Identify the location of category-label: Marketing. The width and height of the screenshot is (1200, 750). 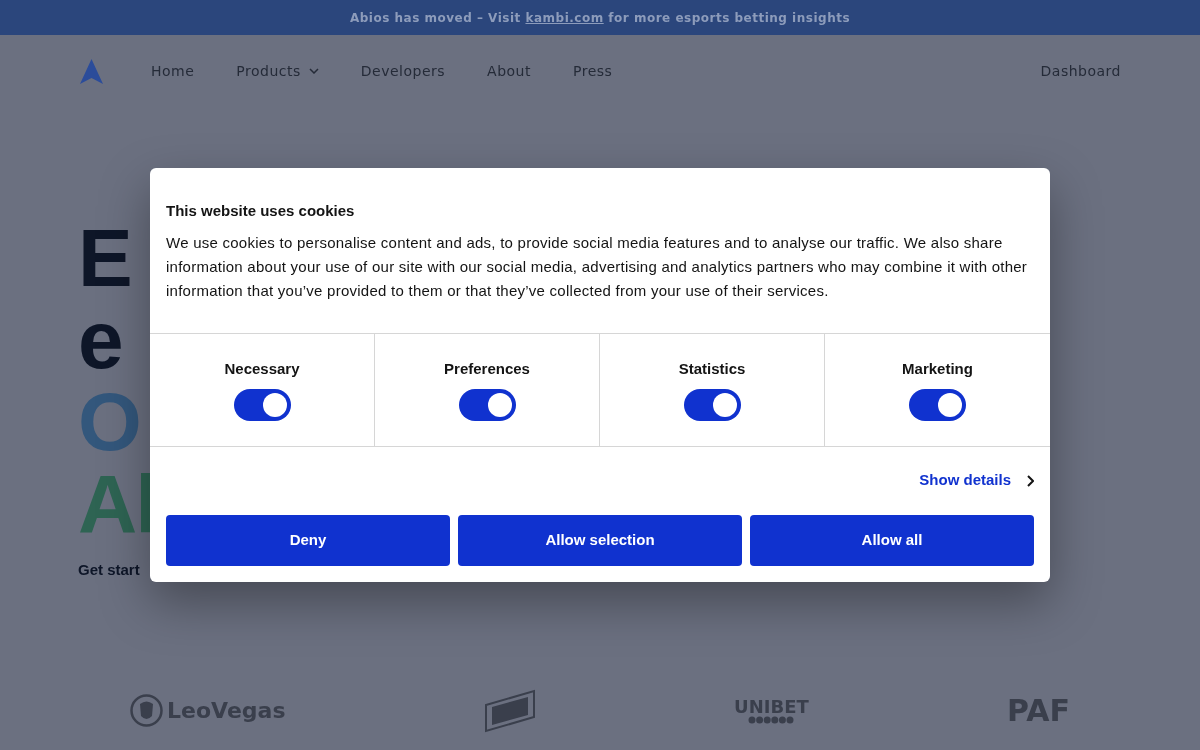
(937, 369).